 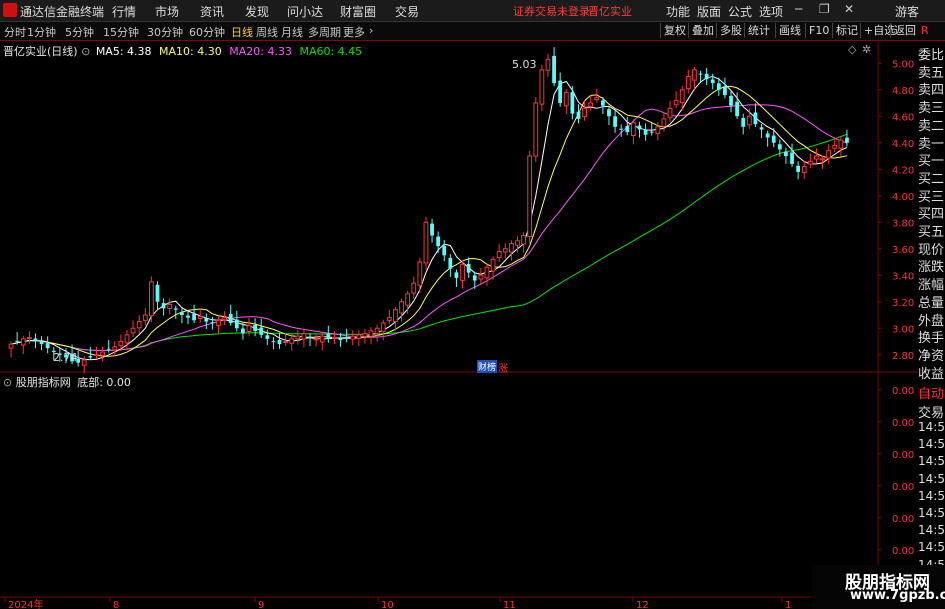 I want to click on auto-trade-label: 自动, so click(x=931, y=392).